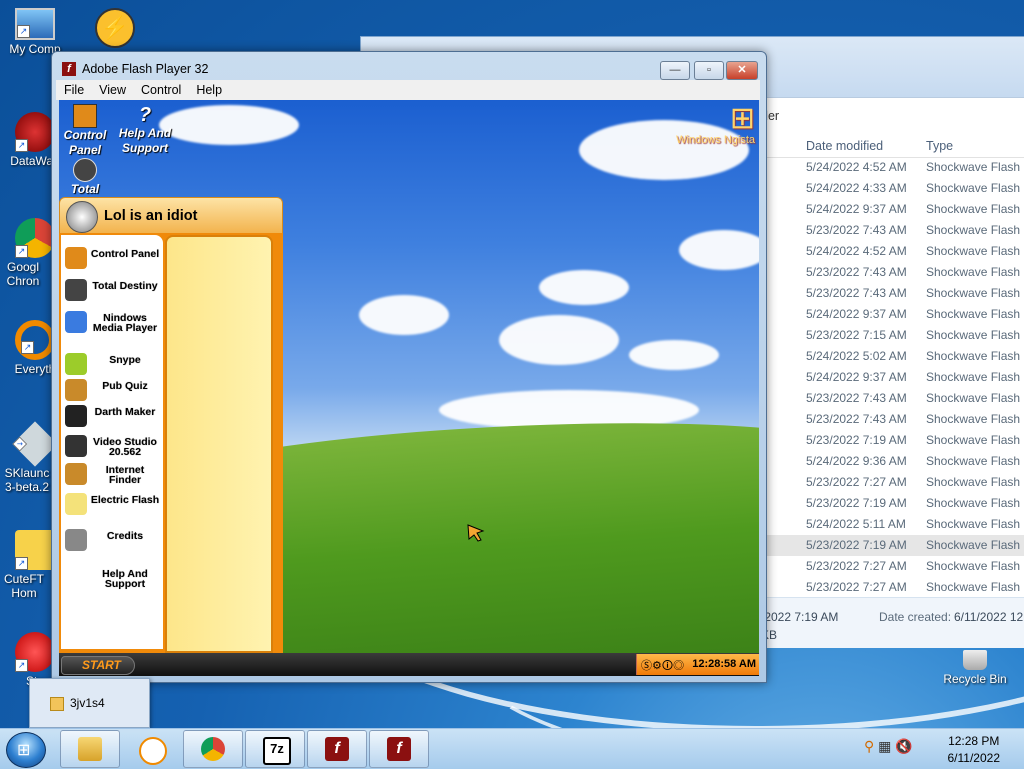 The width and height of the screenshot is (1024, 769). Describe the element at coordinates (975, 668) in the screenshot. I see `desktop-icon-recycle-bin: Recycle Bin` at that location.